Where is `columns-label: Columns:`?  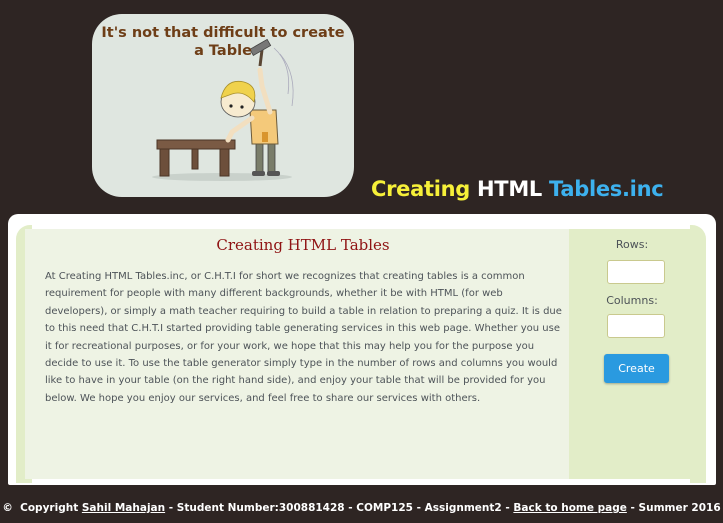
columns-label: Columns: is located at coordinates (632, 300).